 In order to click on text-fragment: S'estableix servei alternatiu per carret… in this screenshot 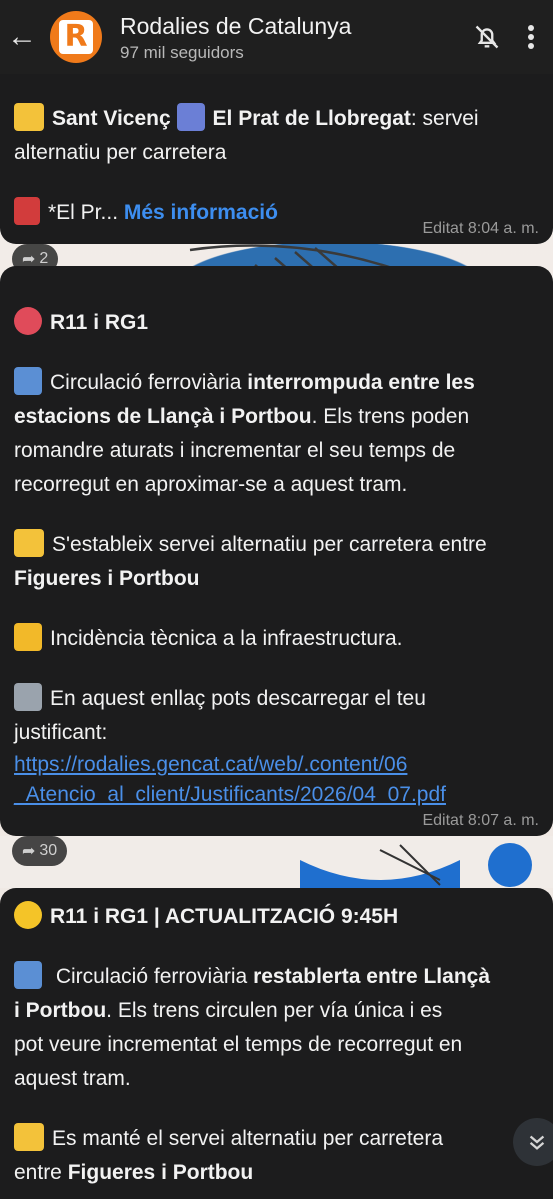, I will do `click(269, 544)`.